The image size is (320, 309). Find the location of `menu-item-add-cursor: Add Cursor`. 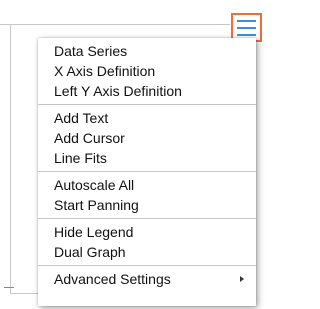

menu-item-add-cursor: Add Cursor is located at coordinates (147, 138).